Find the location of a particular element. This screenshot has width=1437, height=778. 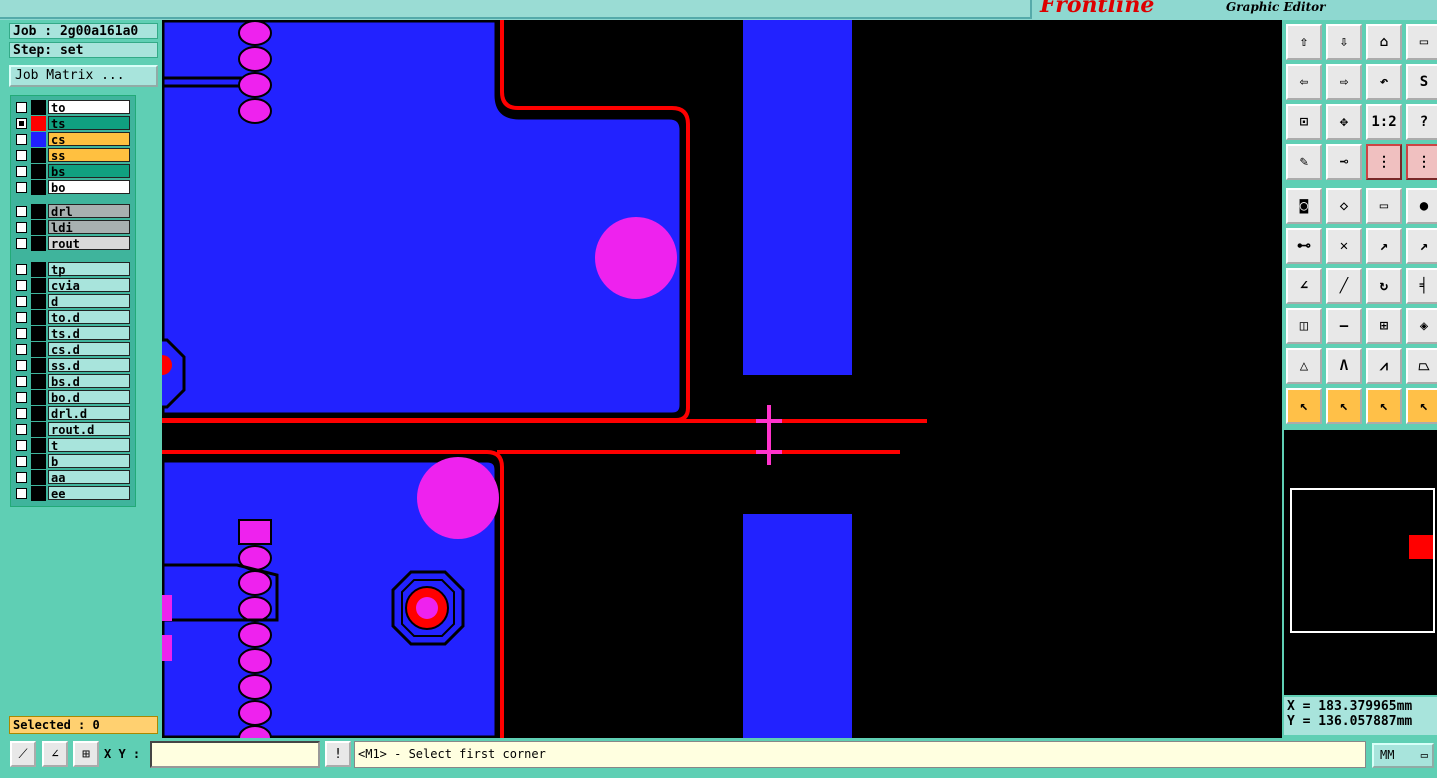

line-button: ╱ is located at coordinates (1344, 286).